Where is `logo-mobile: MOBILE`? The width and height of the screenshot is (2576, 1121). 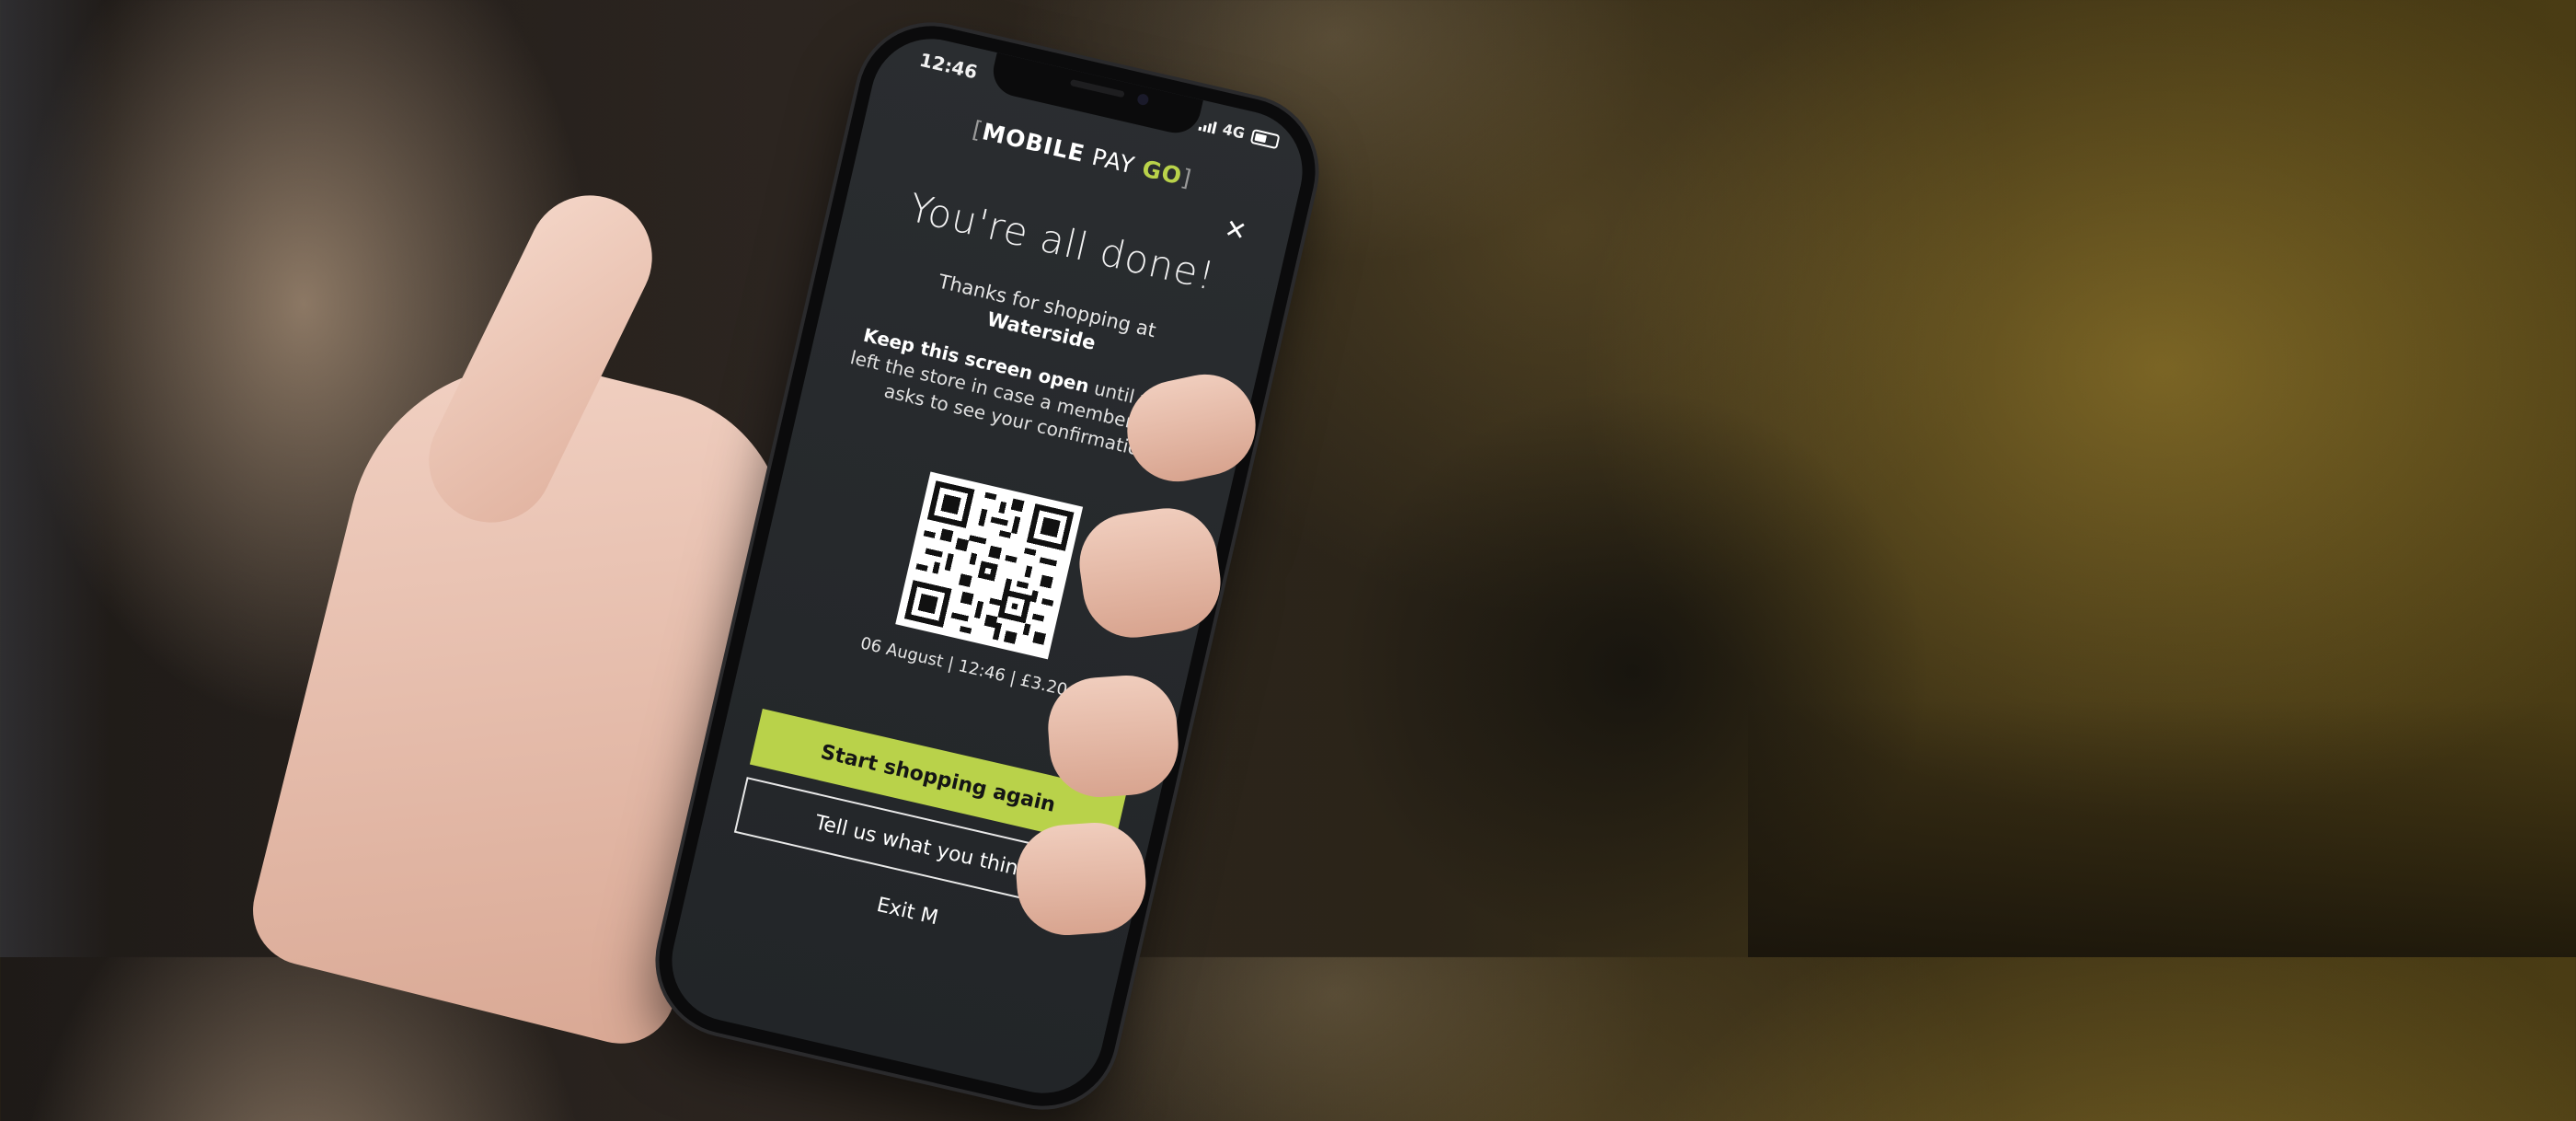
logo-mobile: MOBILE is located at coordinates (1033, 143).